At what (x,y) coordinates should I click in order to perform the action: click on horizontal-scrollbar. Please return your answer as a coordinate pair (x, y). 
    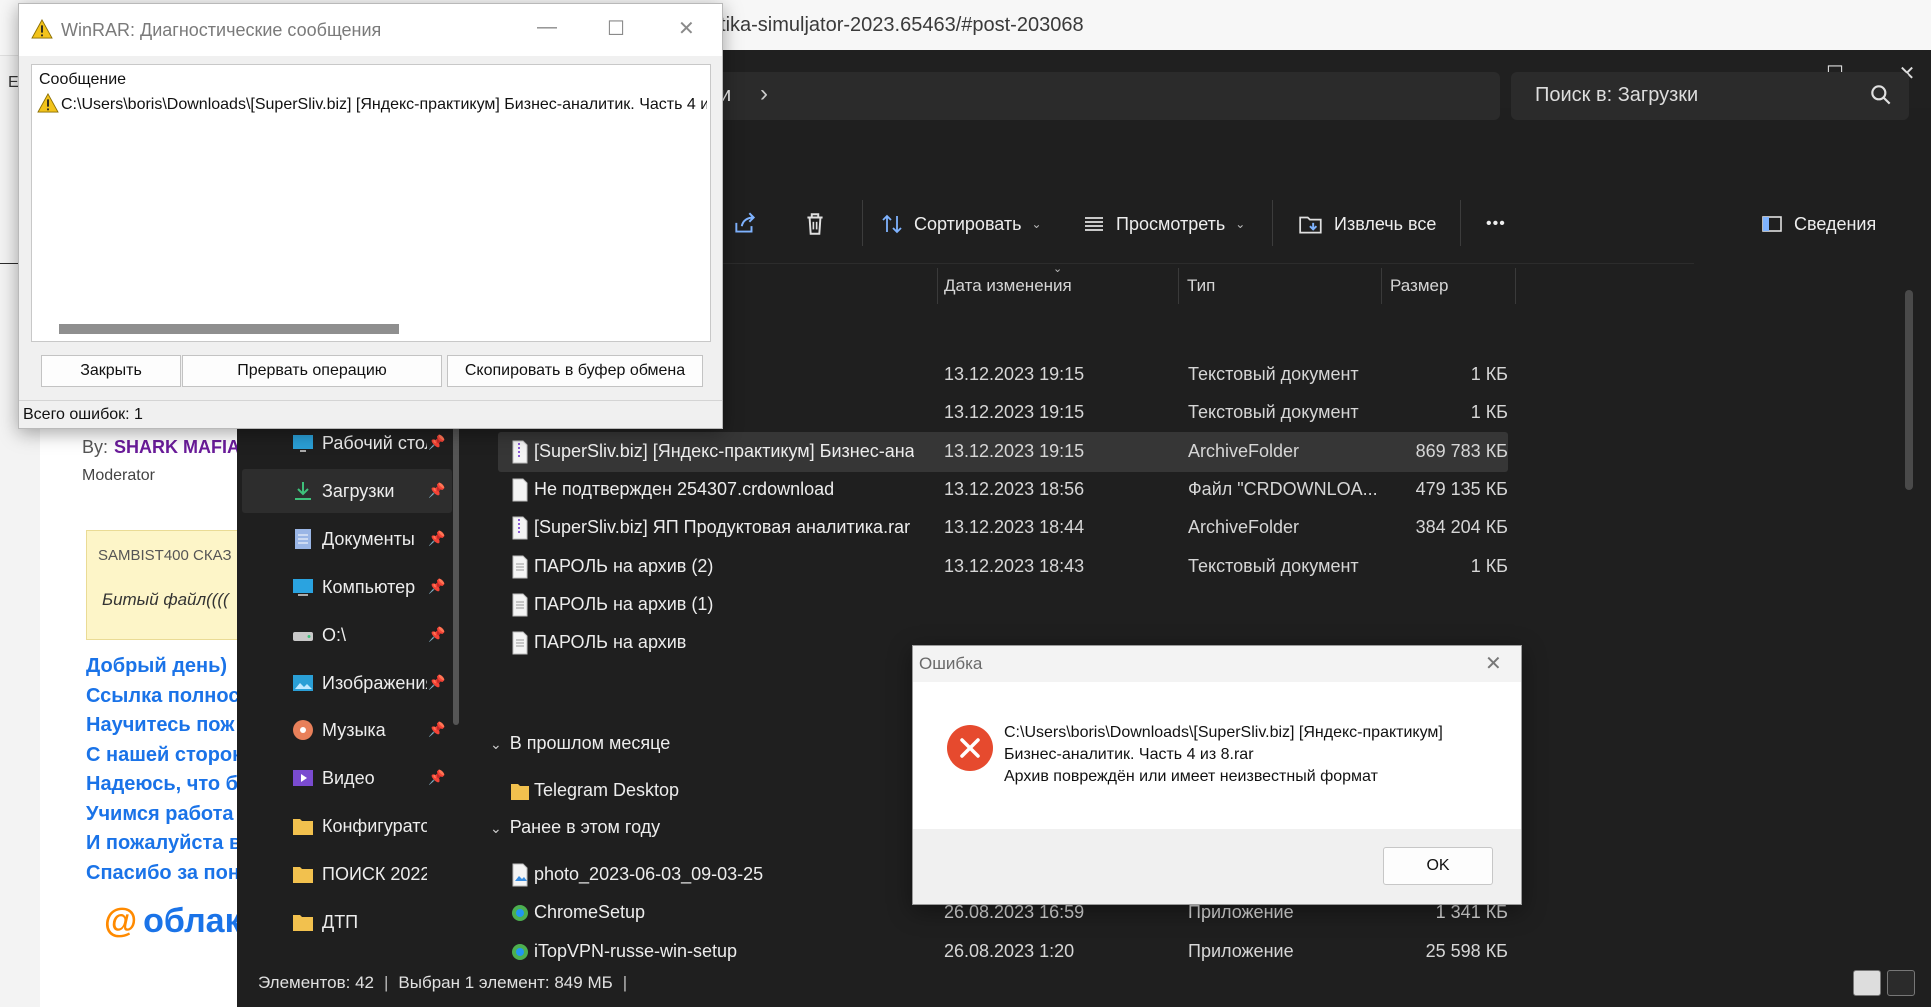
    Looking at the image, I should click on (229, 329).